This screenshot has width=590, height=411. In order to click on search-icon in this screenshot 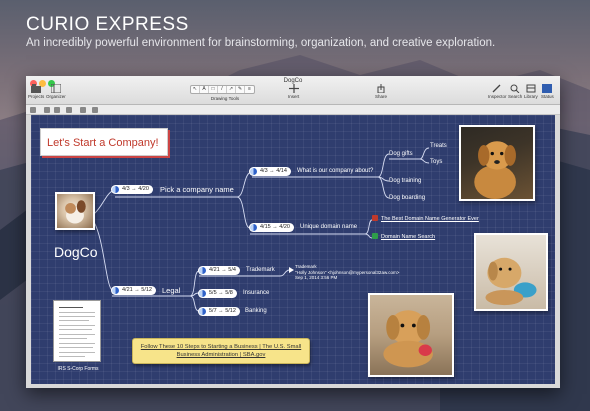, I will do `click(515, 88)`.